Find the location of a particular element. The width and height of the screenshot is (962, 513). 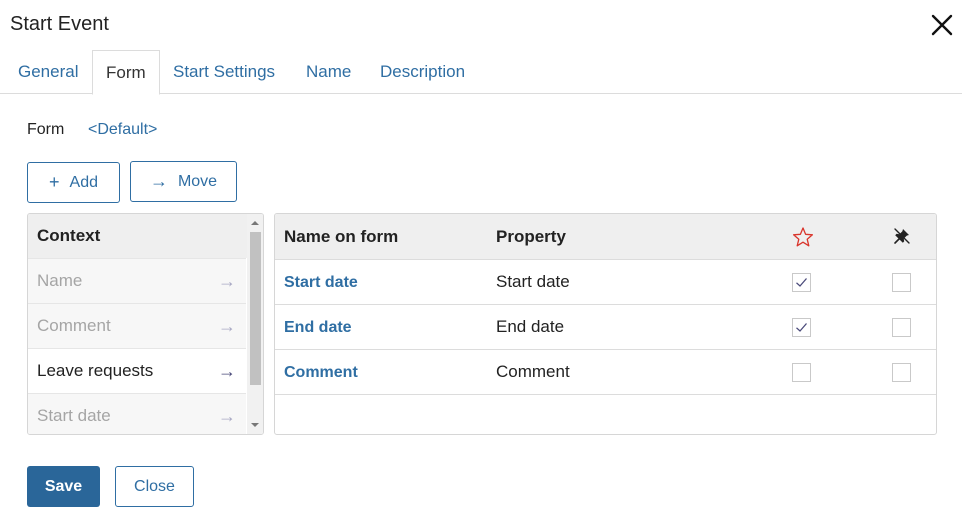

move-button-label: Move is located at coordinates (197, 181).